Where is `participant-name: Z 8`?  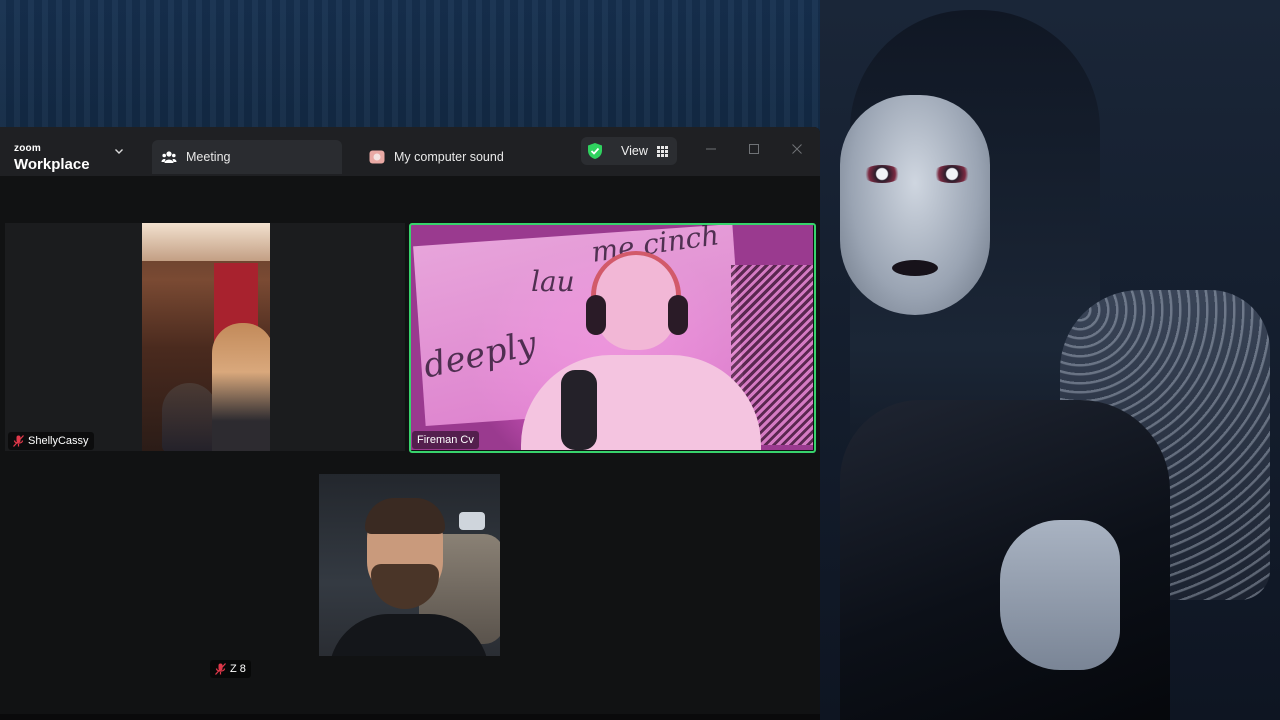
participant-name: Z 8 is located at coordinates (238, 669).